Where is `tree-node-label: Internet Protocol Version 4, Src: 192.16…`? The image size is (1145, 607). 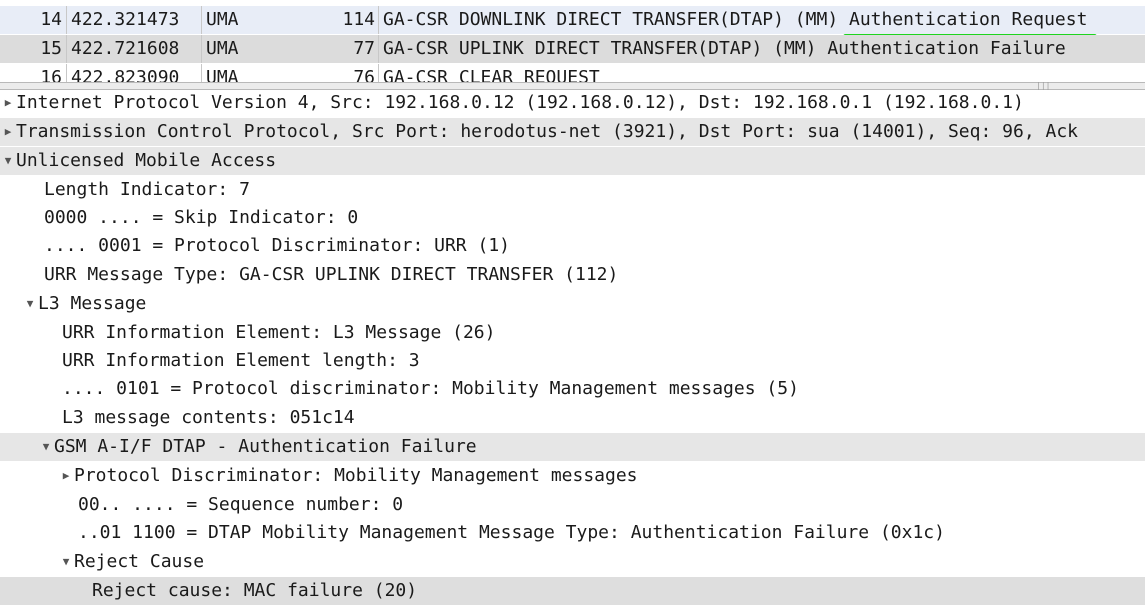 tree-node-label: Internet Protocol Version 4, Src: 192.16… is located at coordinates (520, 102).